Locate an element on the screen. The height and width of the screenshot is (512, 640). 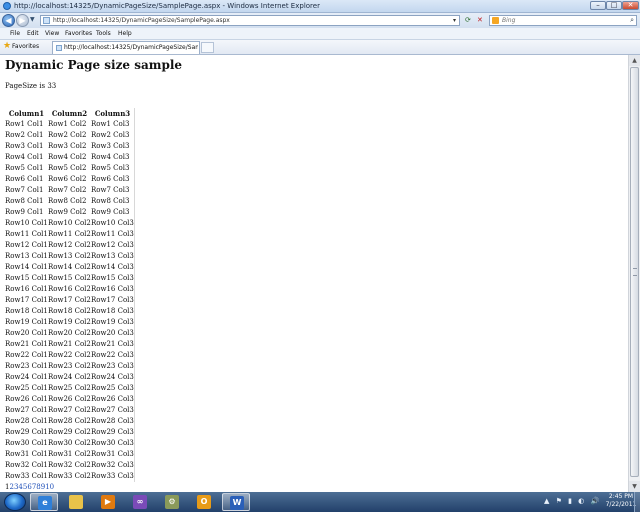
taskbar-button-network-tool: ⚙ is located at coordinates (172, 502).